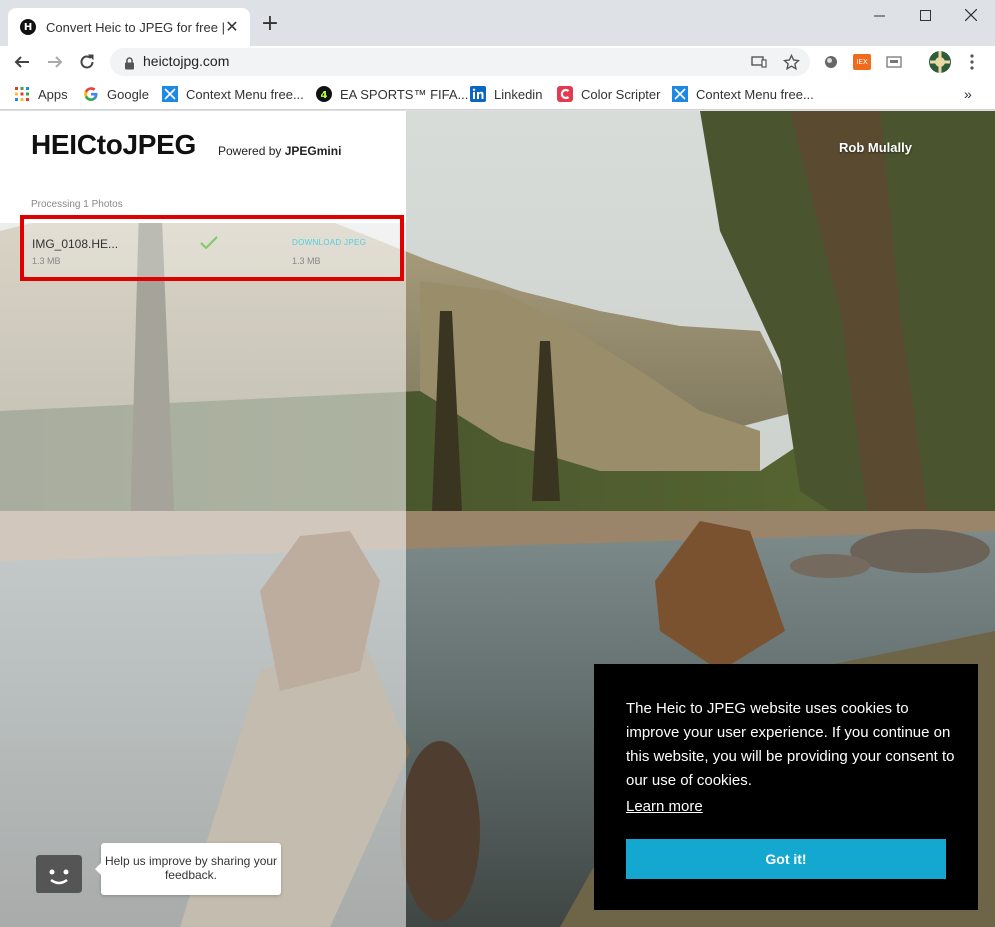  What do you see at coordinates (53, 94) in the screenshot?
I see `bookmark-label: Apps` at bounding box center [53, 94].